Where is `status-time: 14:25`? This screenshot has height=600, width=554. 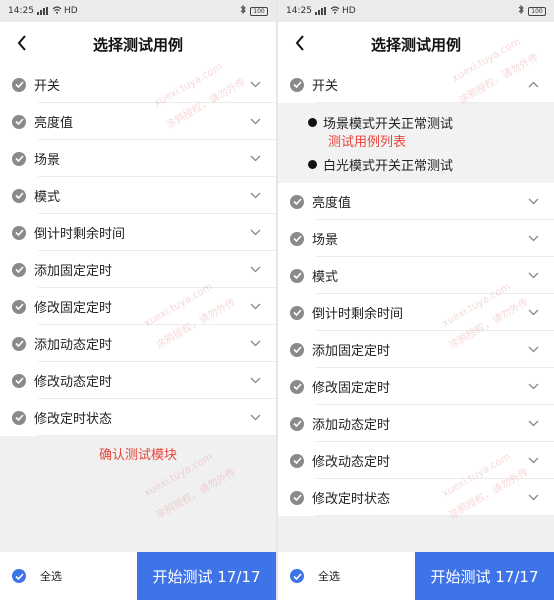
status-time: 14:25 is located at coordinates (299, 11).